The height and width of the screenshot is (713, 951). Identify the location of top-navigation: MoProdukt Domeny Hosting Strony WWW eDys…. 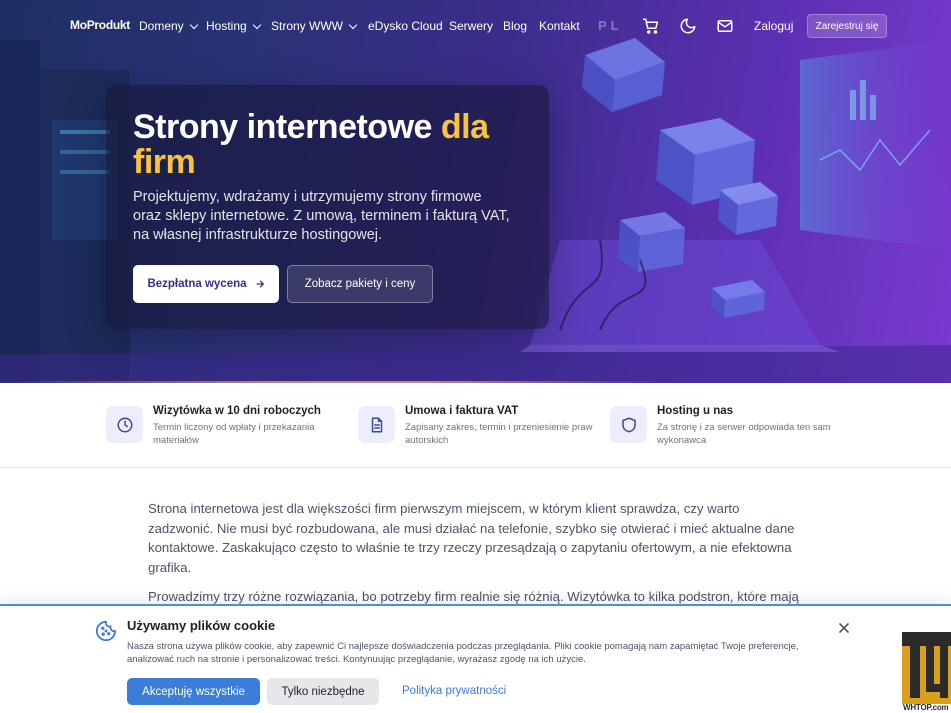
(475, 26).